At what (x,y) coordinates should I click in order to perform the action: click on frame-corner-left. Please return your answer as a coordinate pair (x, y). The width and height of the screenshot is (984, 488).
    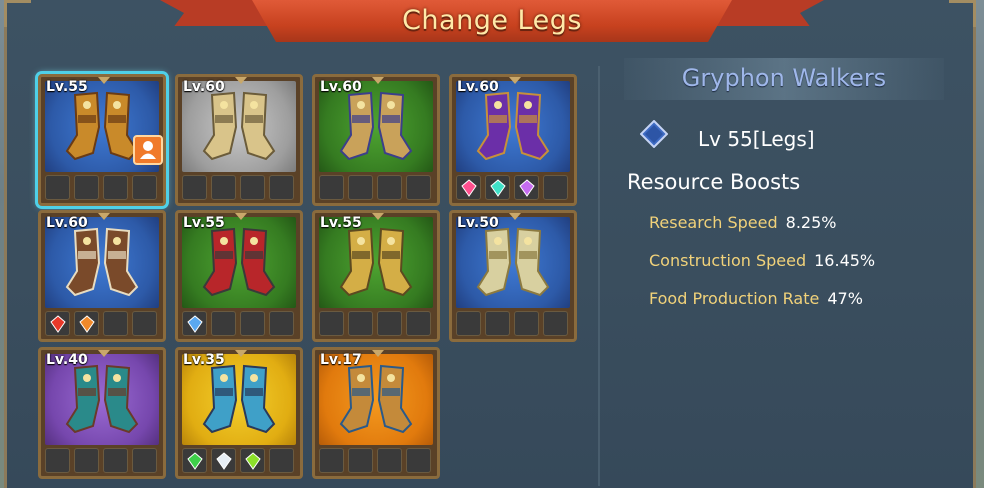
    Looking at the image, I should click on (17, 13).